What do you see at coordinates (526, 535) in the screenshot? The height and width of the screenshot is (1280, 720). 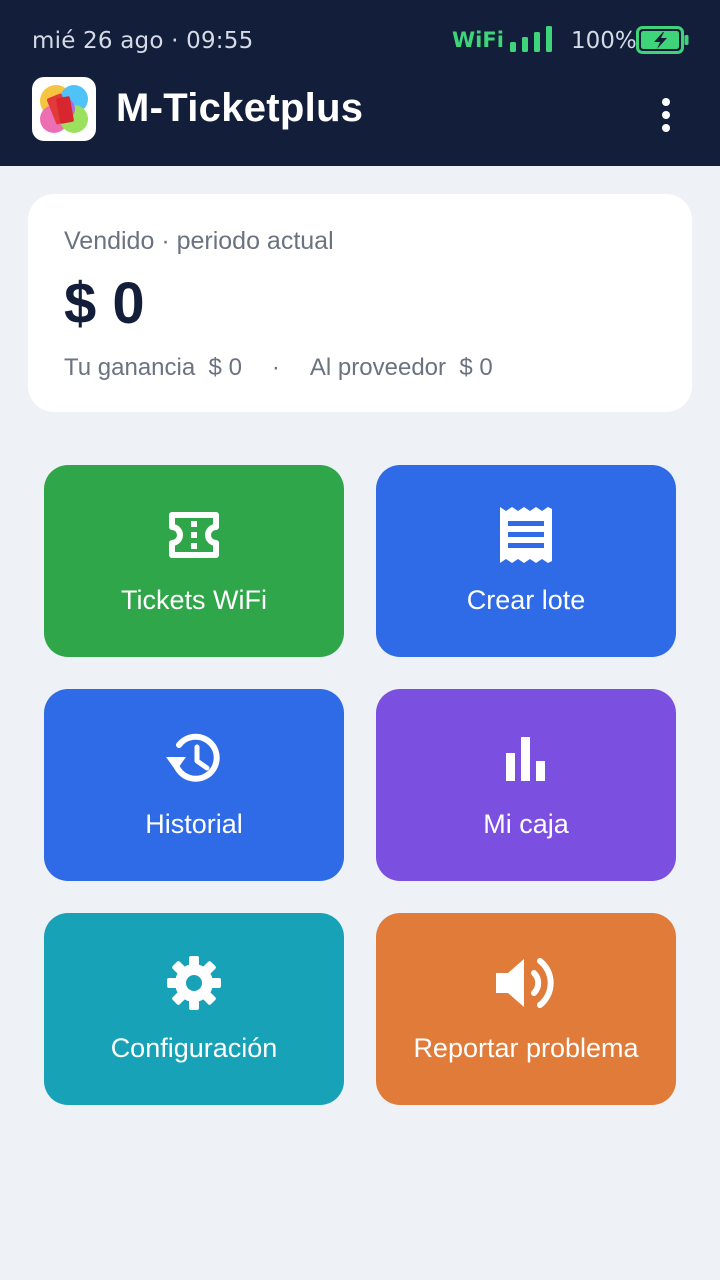 I see `receipt-icon` at bounding box center [526, 535].